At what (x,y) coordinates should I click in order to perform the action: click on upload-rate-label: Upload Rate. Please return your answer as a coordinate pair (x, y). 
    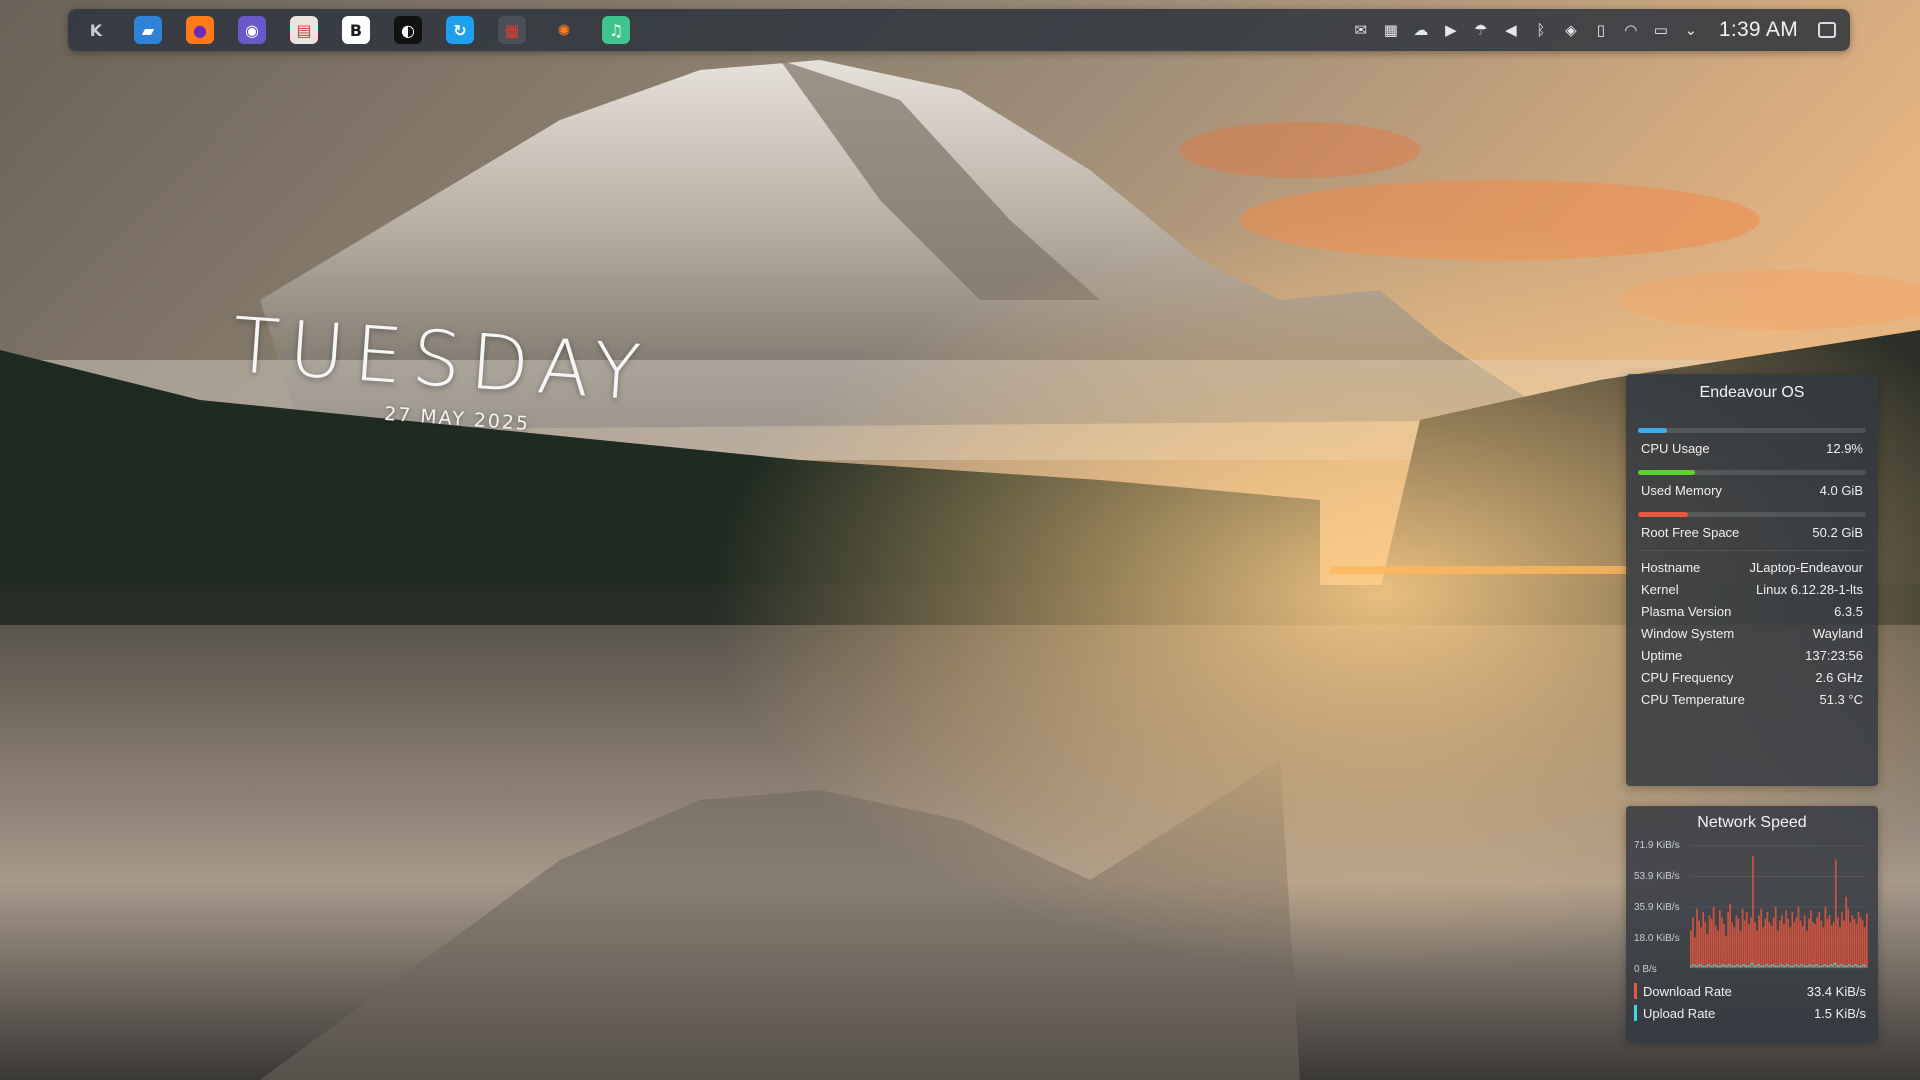
    Looking at the image, I should click on (1679, 1013).